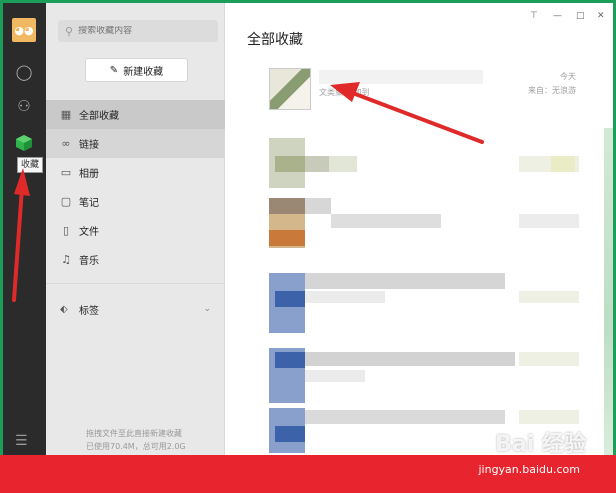 The width and height of the screenshot is (616, 493). What do you see at coordinates (135, 283) in the screenshot?
I see `sidebar-divider` at bounding box center [135, 283].